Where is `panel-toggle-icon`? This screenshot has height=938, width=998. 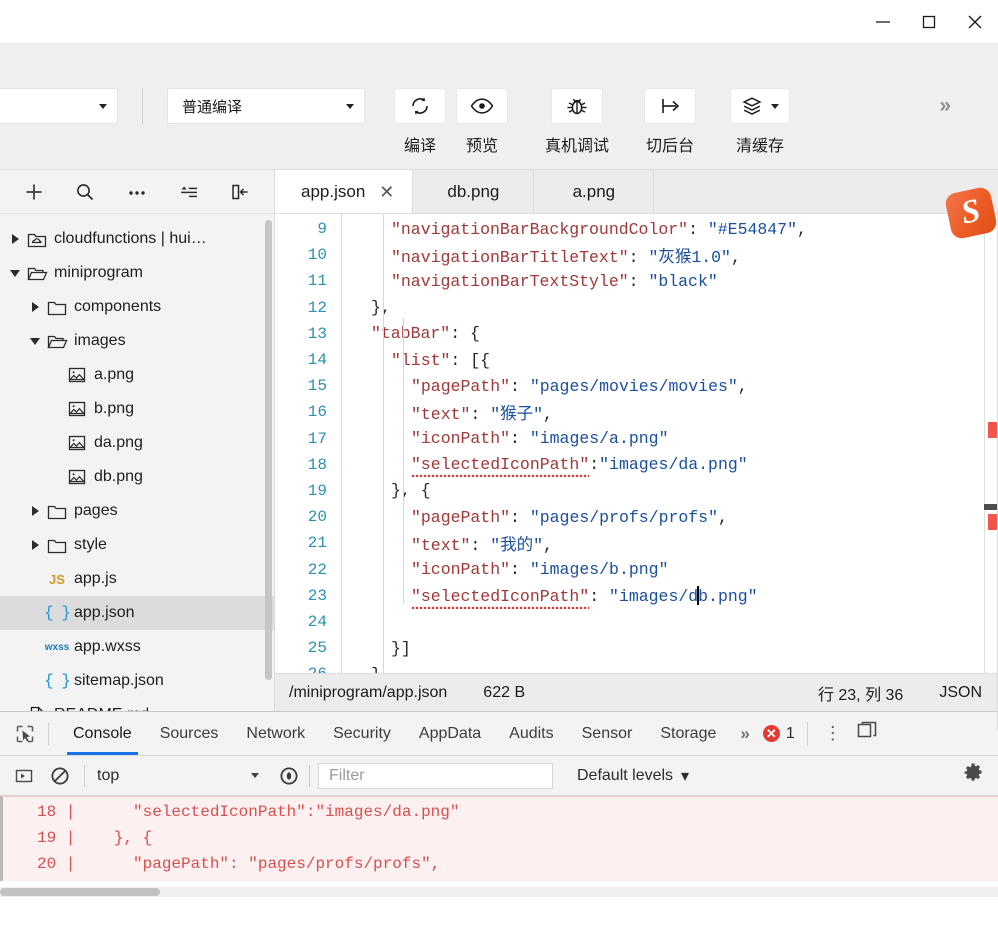 panel-toggle-icon is located at coordinates (24, 775).